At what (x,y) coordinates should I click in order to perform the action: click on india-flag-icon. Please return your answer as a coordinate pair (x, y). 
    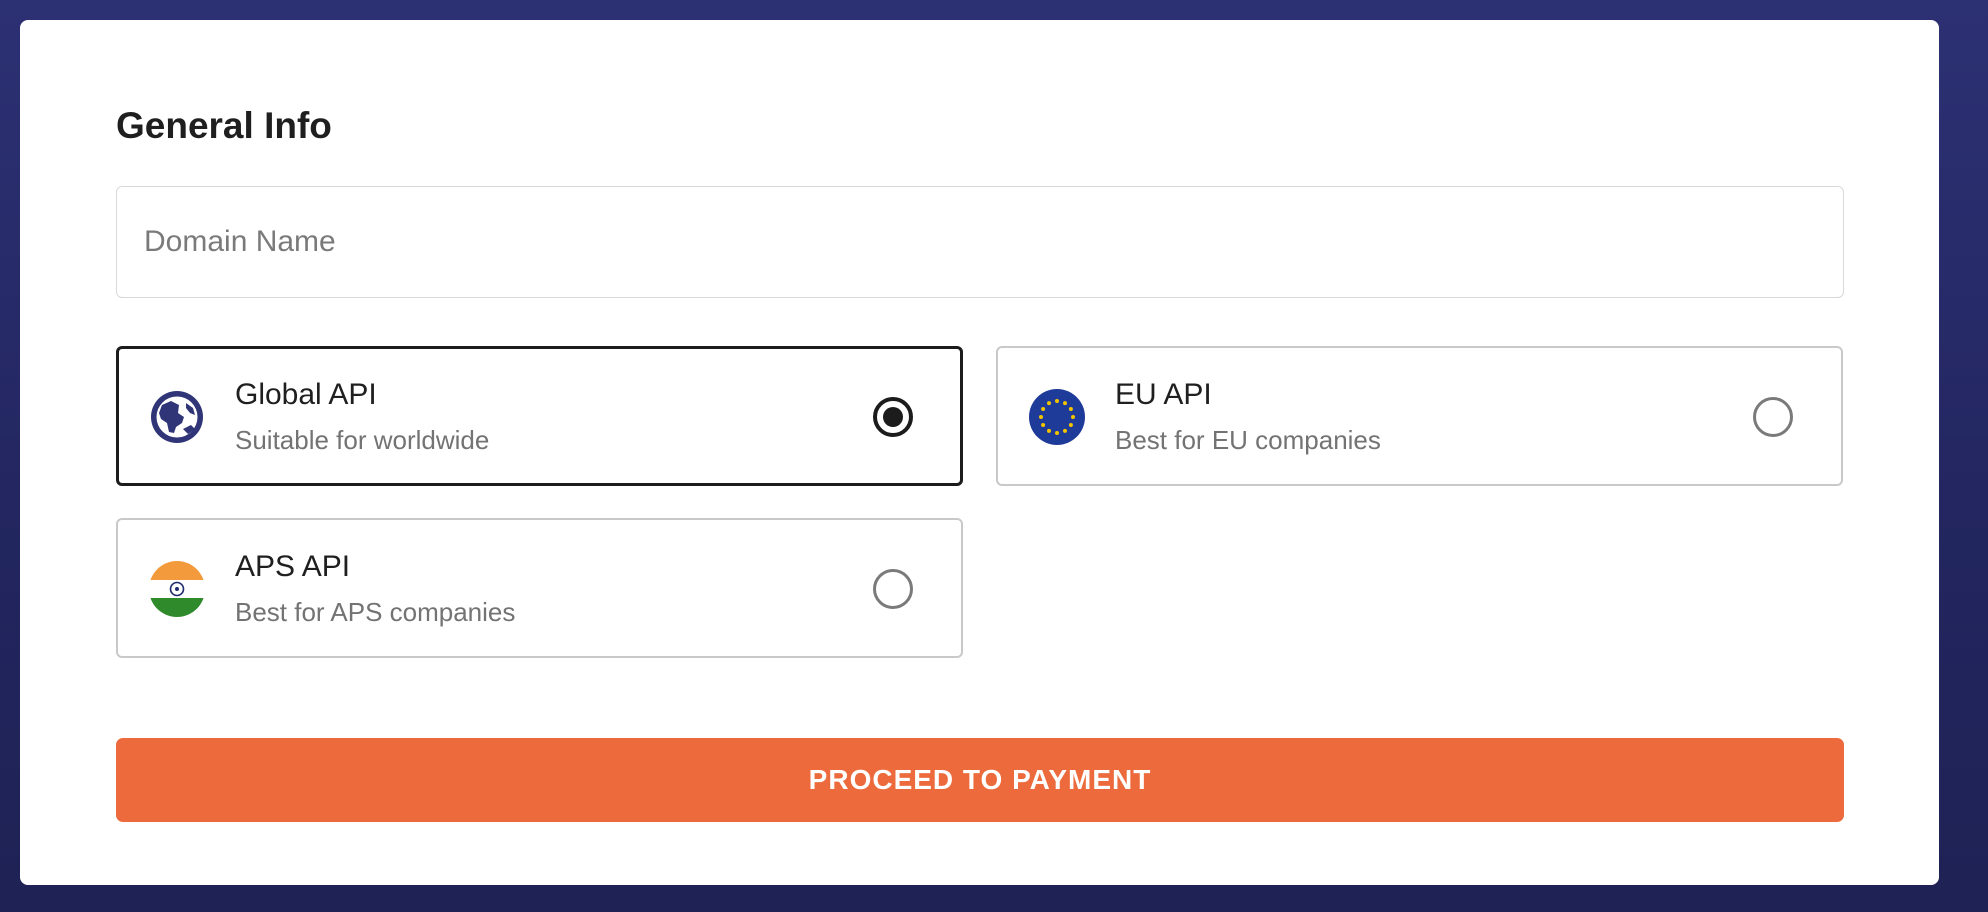
    Looking at the image, I should click on (177, 589).